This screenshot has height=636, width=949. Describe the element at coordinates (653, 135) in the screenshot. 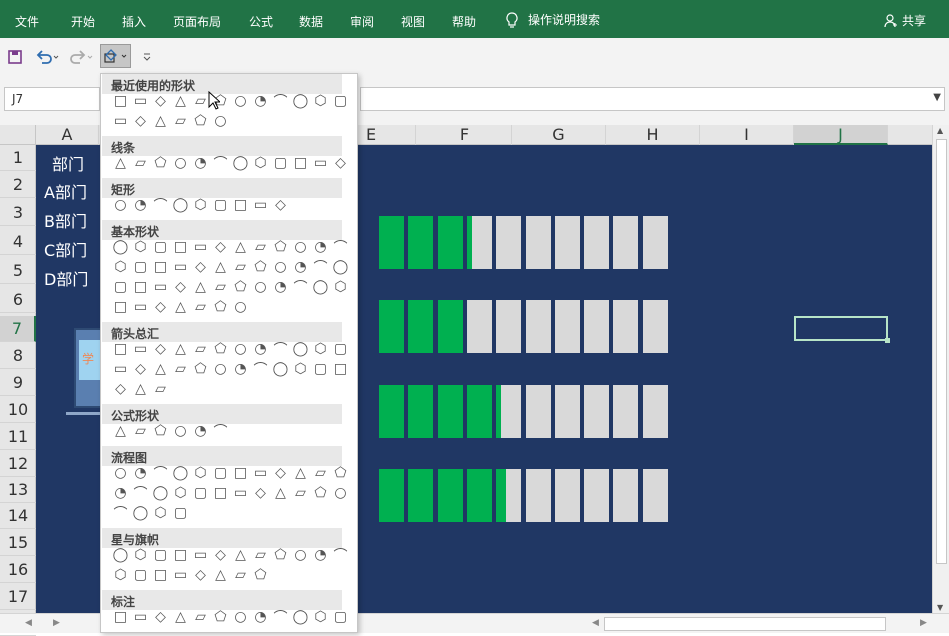

I see `column-header-h: H` at that location.